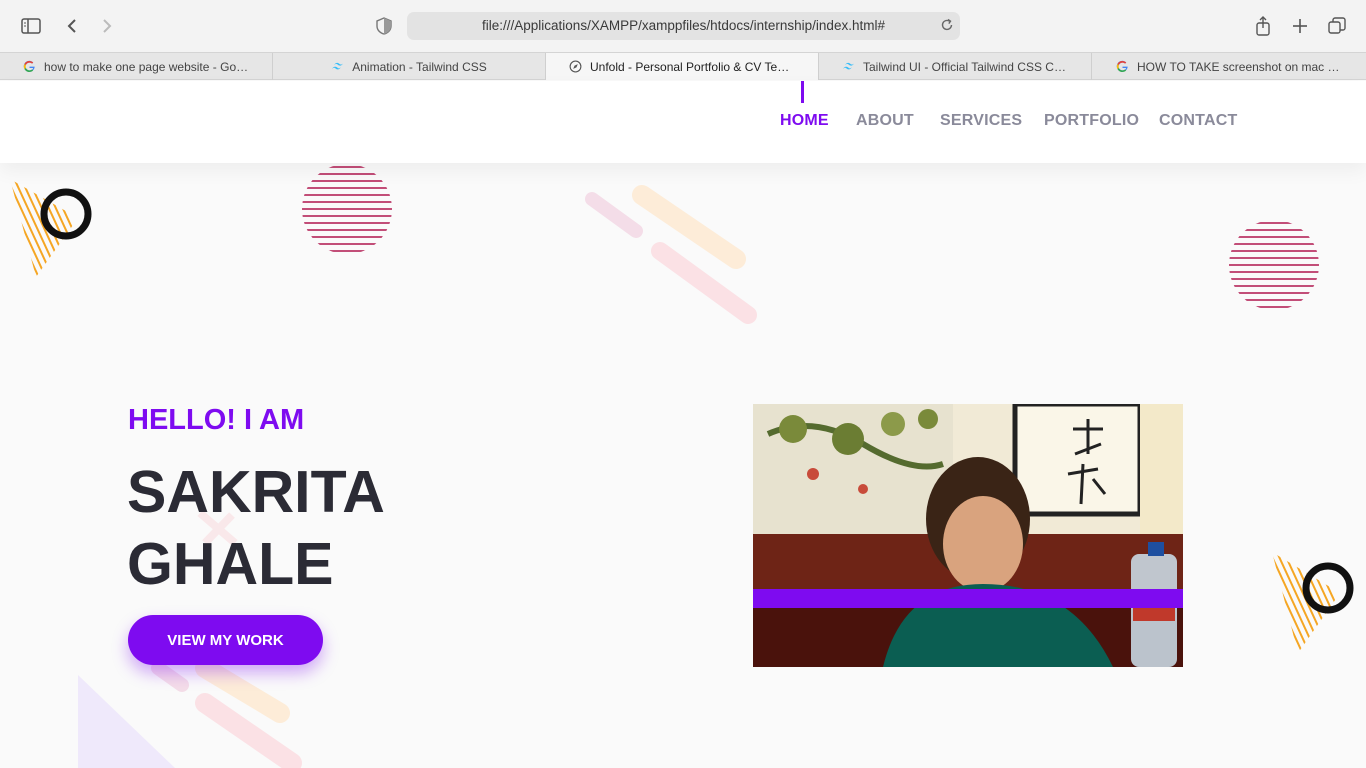  What do you see at coordinates (885, 121) in the screenshot?
I see `nav-link-about: ABOUT` at bounding box center [885, 121].